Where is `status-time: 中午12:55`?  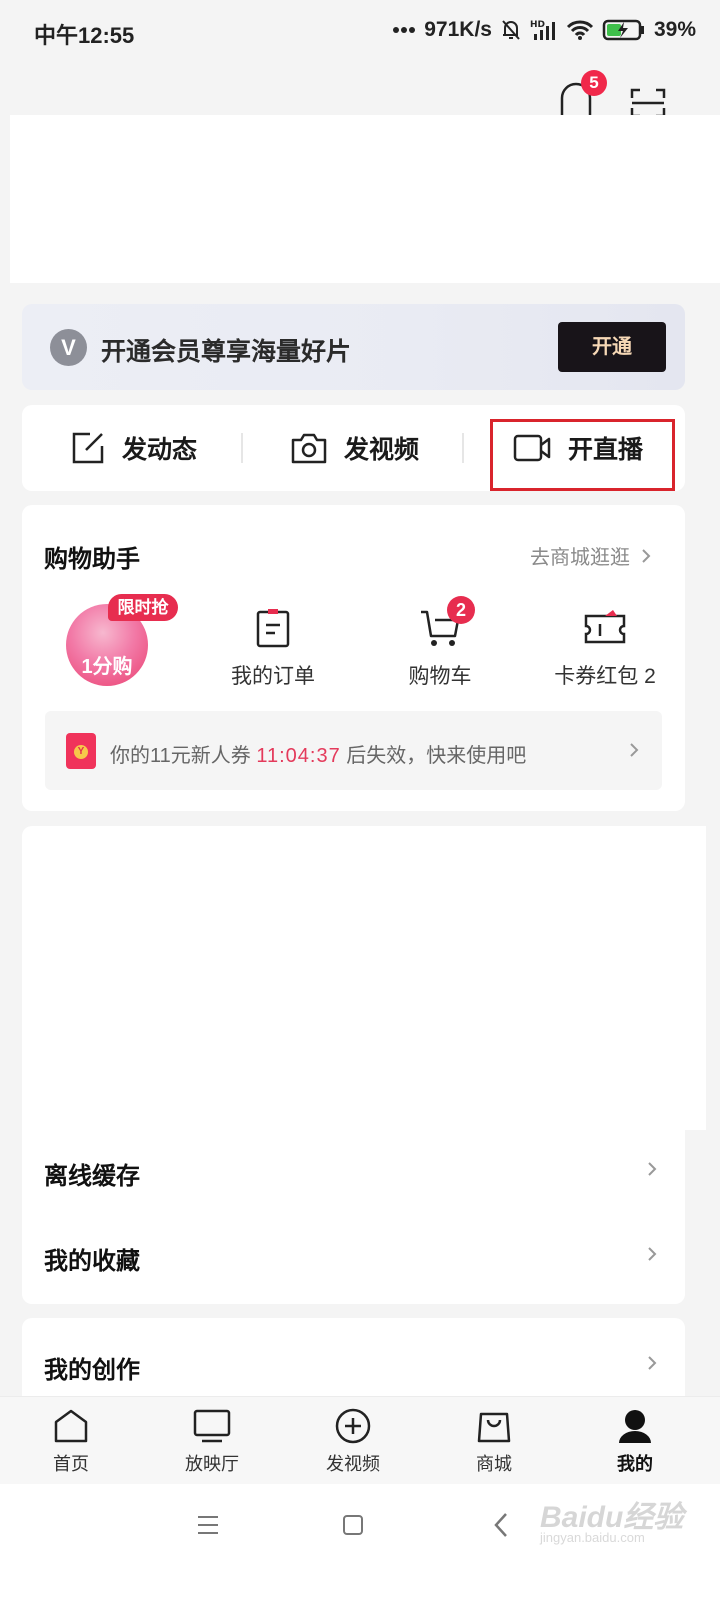 status-time: 中午12:55 is located at coordinates (84, 35).